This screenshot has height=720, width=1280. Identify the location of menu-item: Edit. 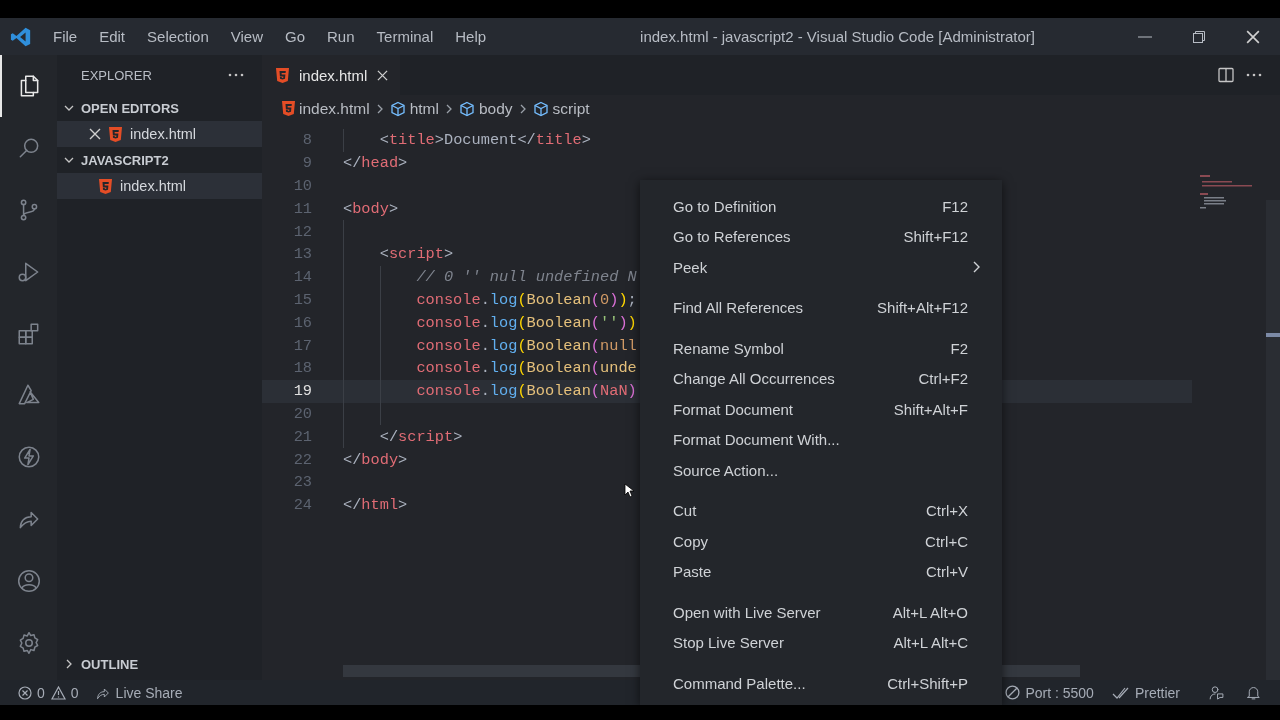
(112, 36).